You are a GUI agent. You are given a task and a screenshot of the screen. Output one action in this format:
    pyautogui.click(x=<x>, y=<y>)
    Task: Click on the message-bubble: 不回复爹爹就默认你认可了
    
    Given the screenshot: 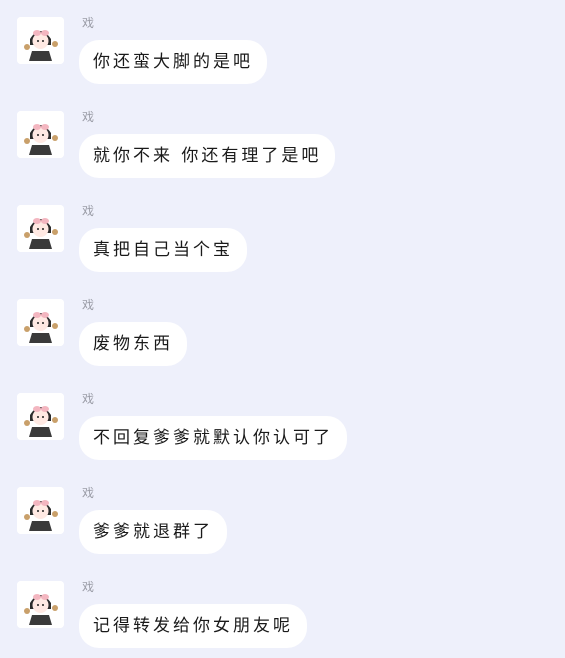 What is the action you would take?
    pyautogui.click(x=213, y=438)
    